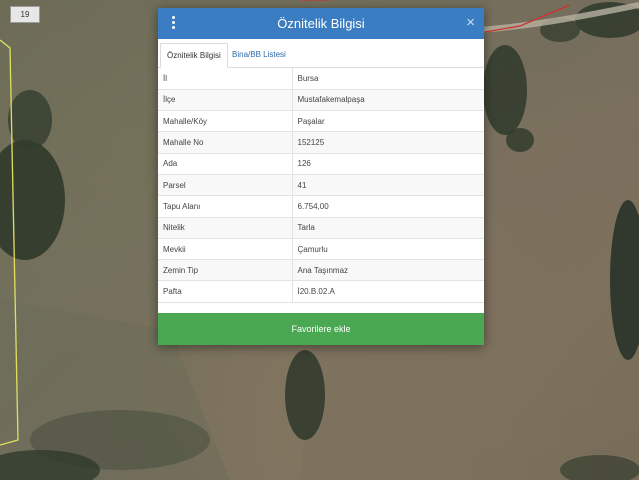 The image size is (639, 480). I want to click on attribute-value: 152125, so click(388, 142).